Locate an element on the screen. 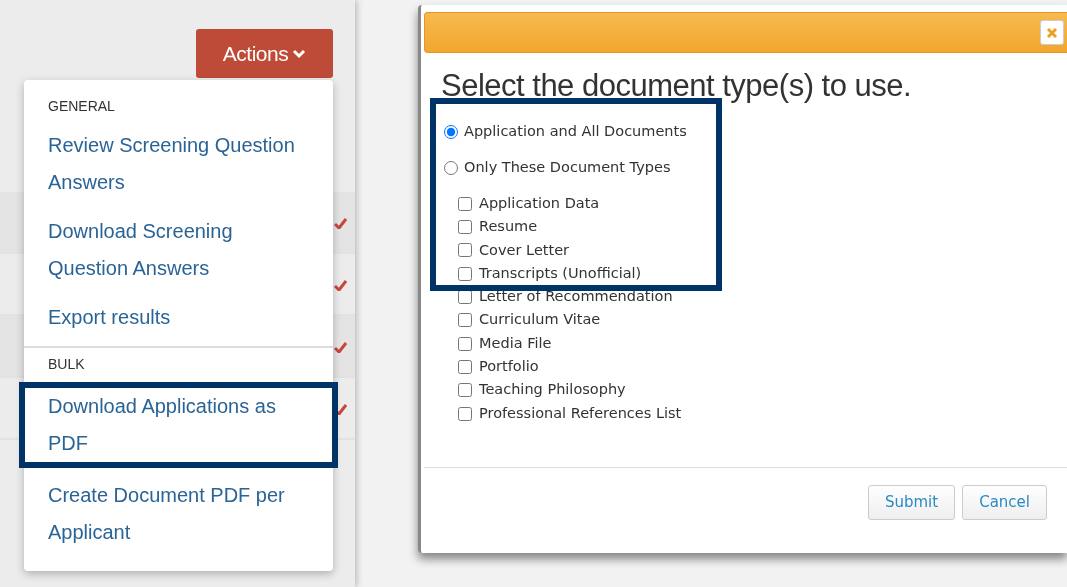 This screenshot has width=1067, height=587. radio-option: Application and All Documents is located at coordinates (755, 132).